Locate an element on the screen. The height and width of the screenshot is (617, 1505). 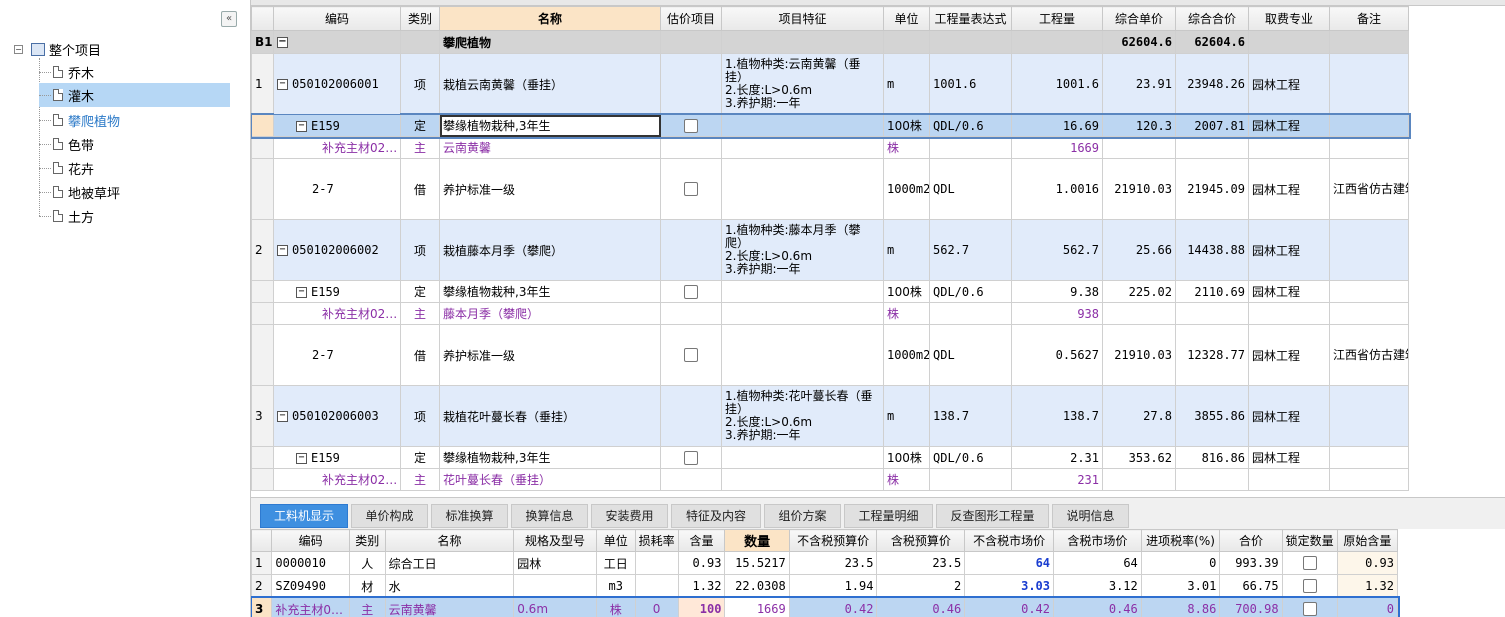
row-market-tax: 0.46 is located at coordinates (1097, 607).